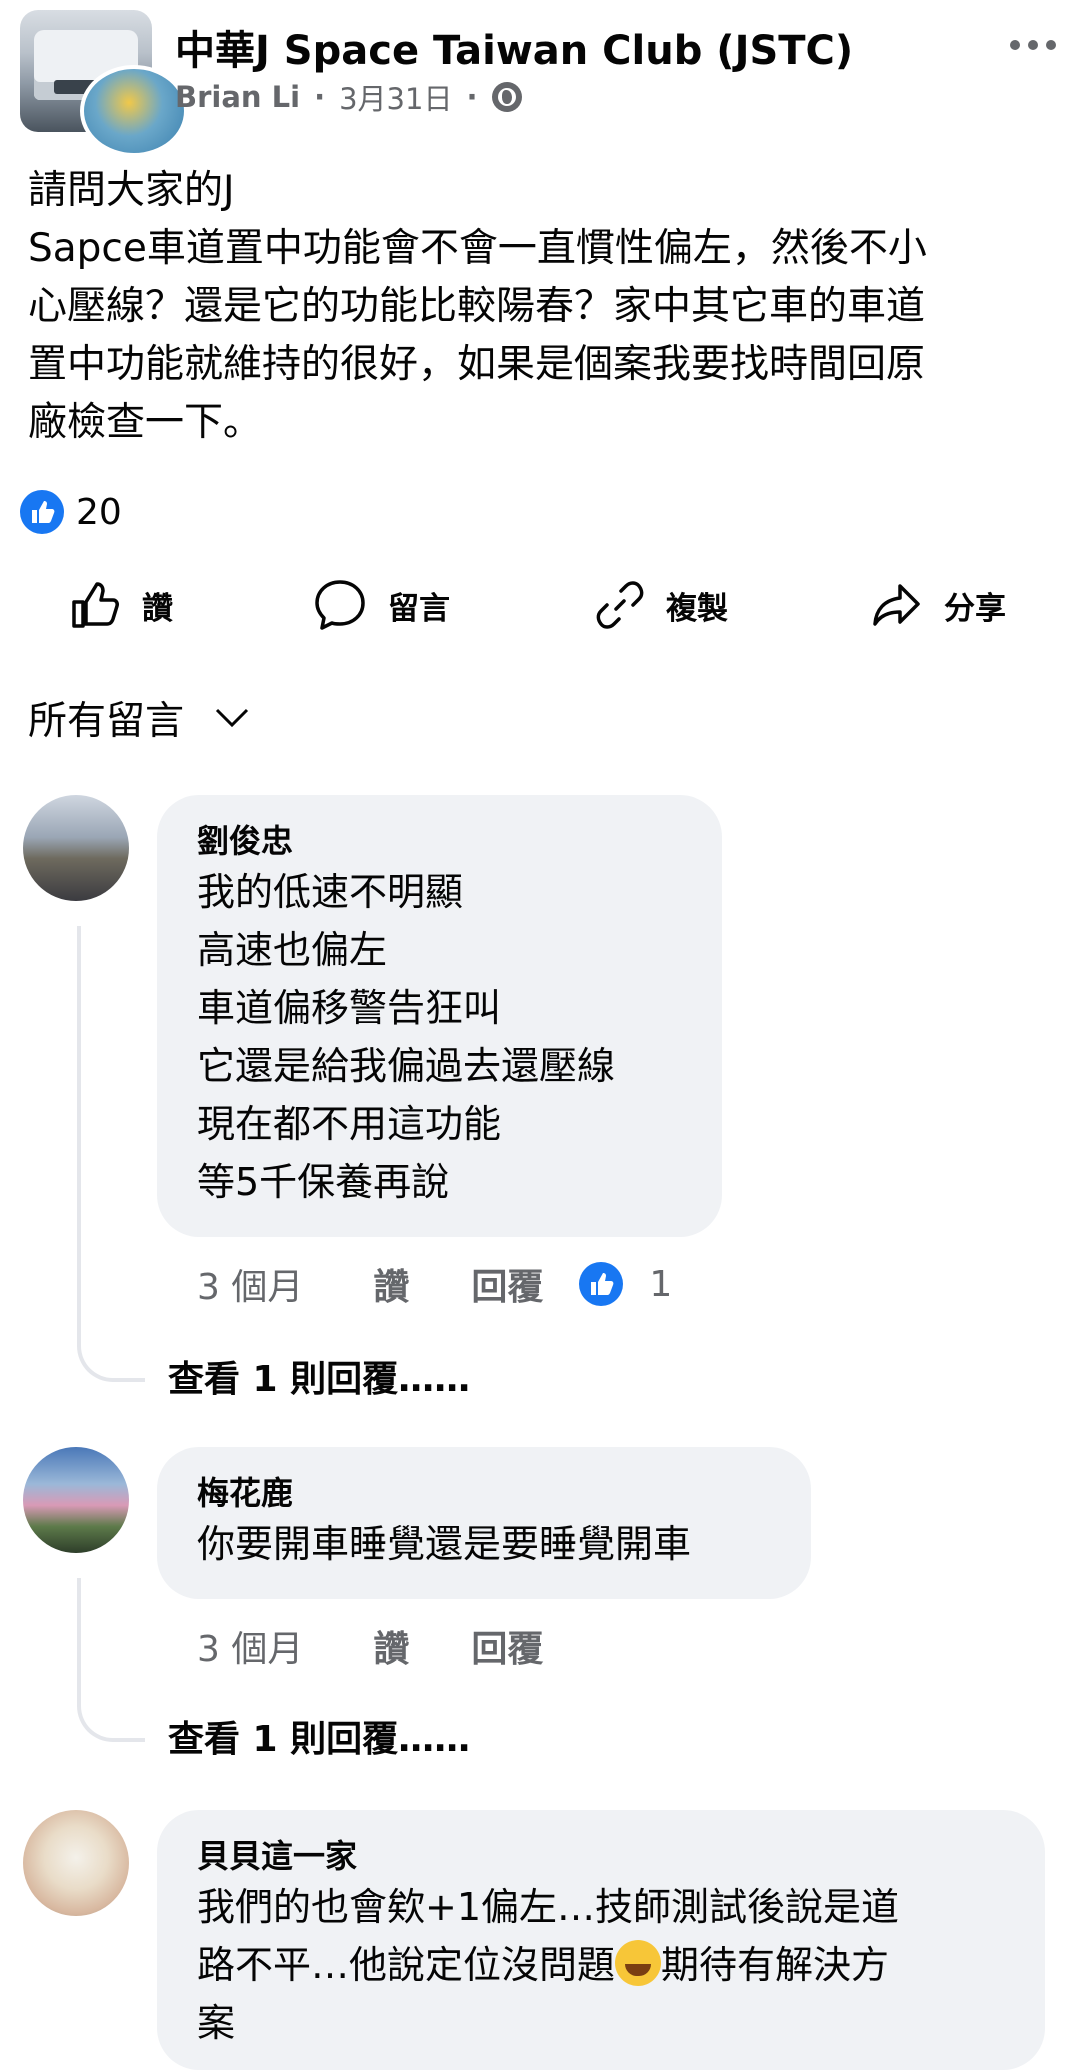 Image resolution: width=1080 pixels, height=2070 pixels. What do you see at coordinates (381, 605) in the screenshot?
I see `comment-button: 留言` at bounding box center [381, 605].